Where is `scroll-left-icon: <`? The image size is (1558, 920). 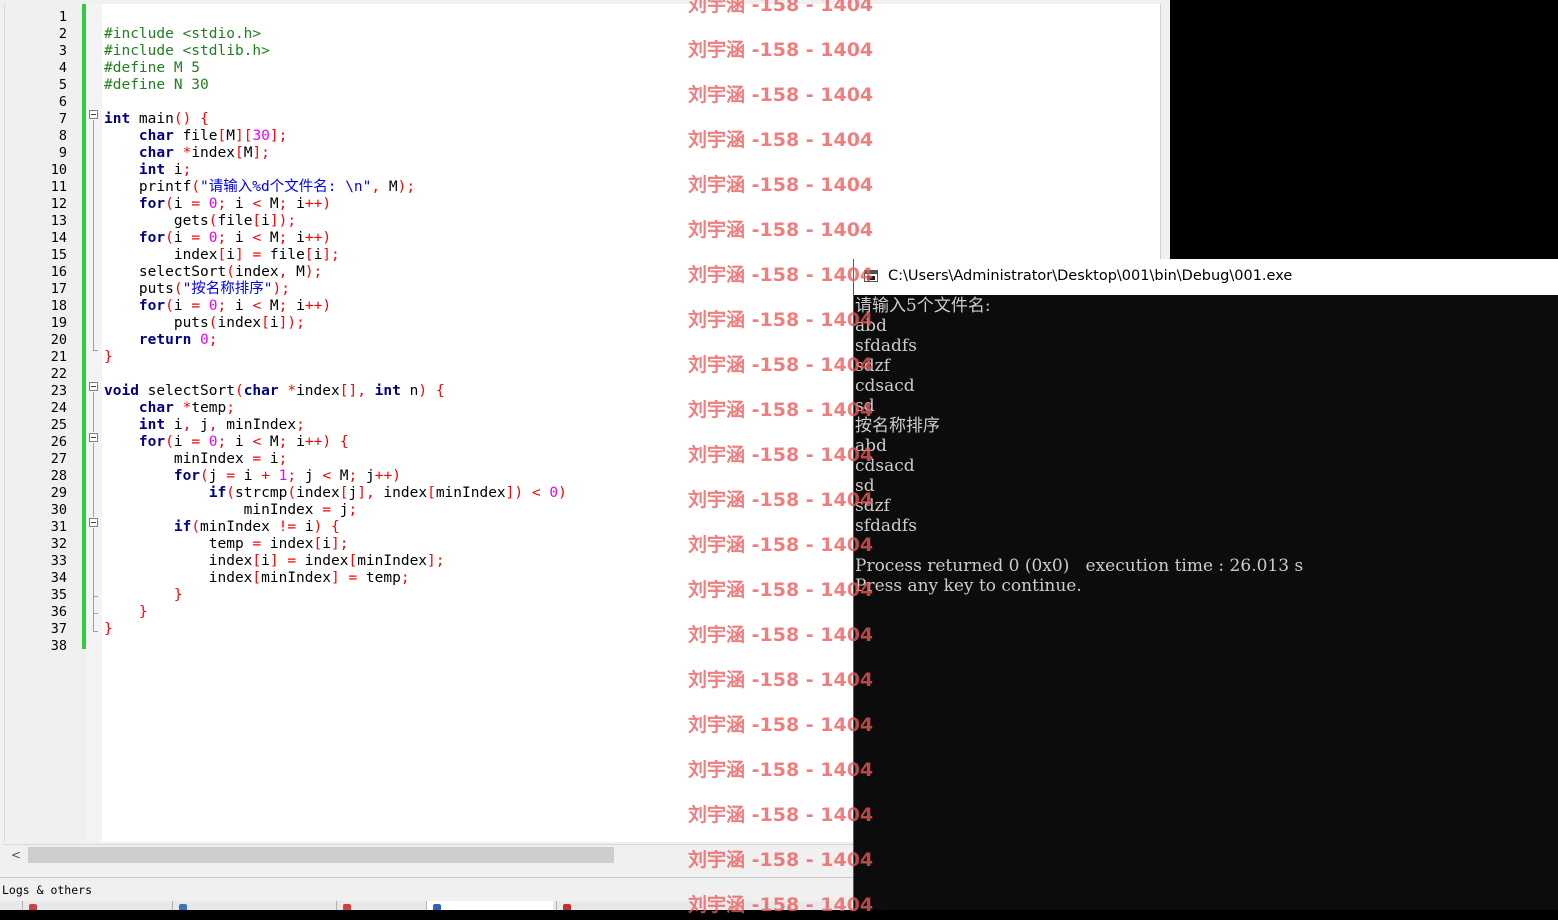
scroll-left-icon: < is located at coordinates (16, 855).